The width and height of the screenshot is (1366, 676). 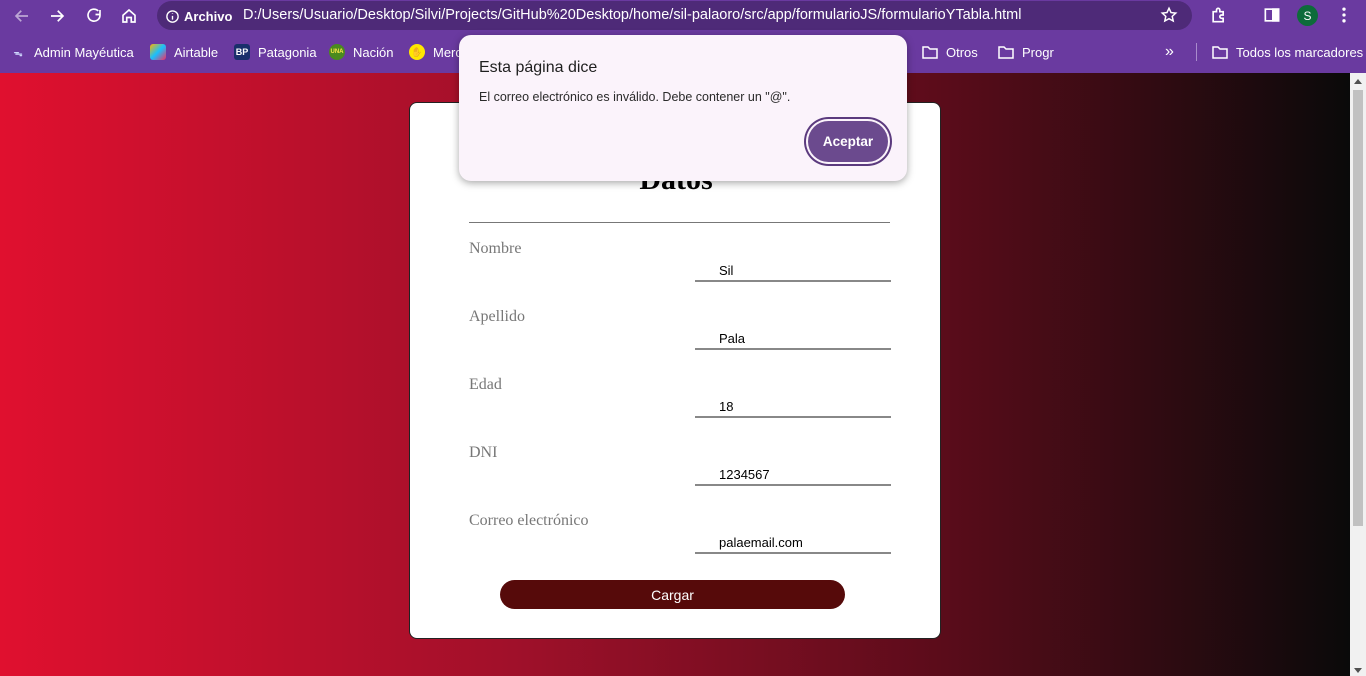 What do you see at coordinates (793, 475) in the screenshot?
I see `dni-input: 1234567` at bounding box center [793, 475].